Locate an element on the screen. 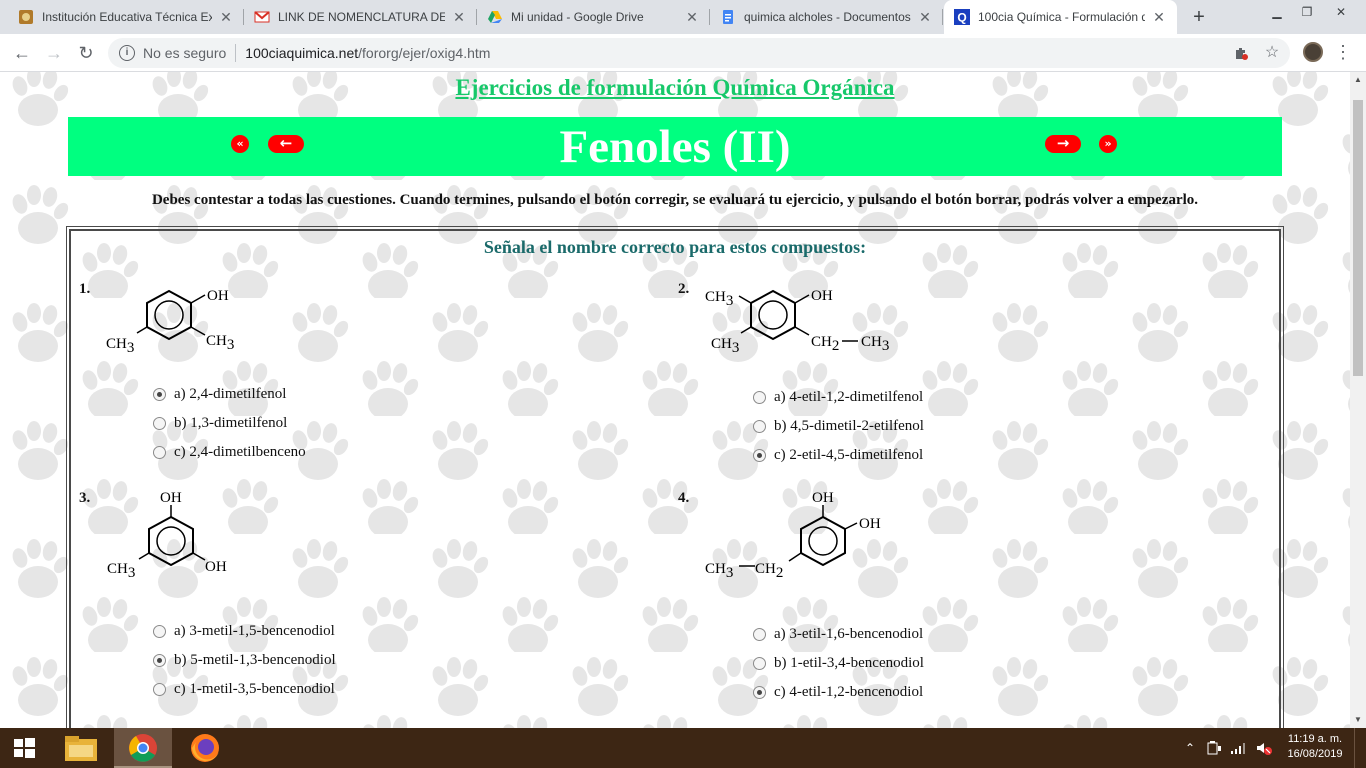 The image size is (1366, 768). answer-option: c) 2,4-dimetilbenceno is located at coordinates (229, 452).